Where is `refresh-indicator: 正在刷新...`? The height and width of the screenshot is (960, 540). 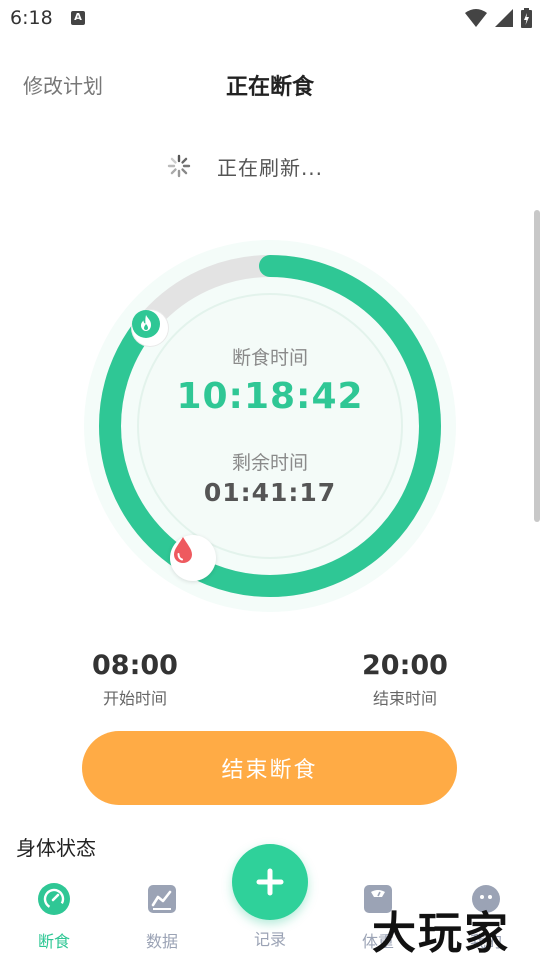 refresh-indicator: 正在刷新... is located at coordinates (270, 166).